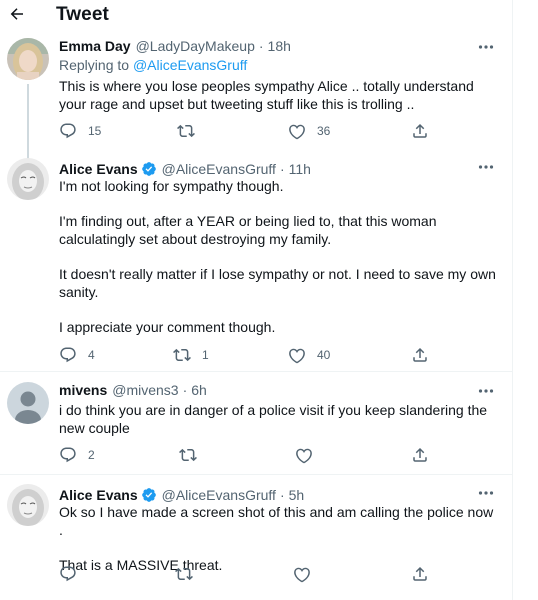 The width and height of the screenshot is (538, 600). I want to click on like-button: 36, so click(309, 131).